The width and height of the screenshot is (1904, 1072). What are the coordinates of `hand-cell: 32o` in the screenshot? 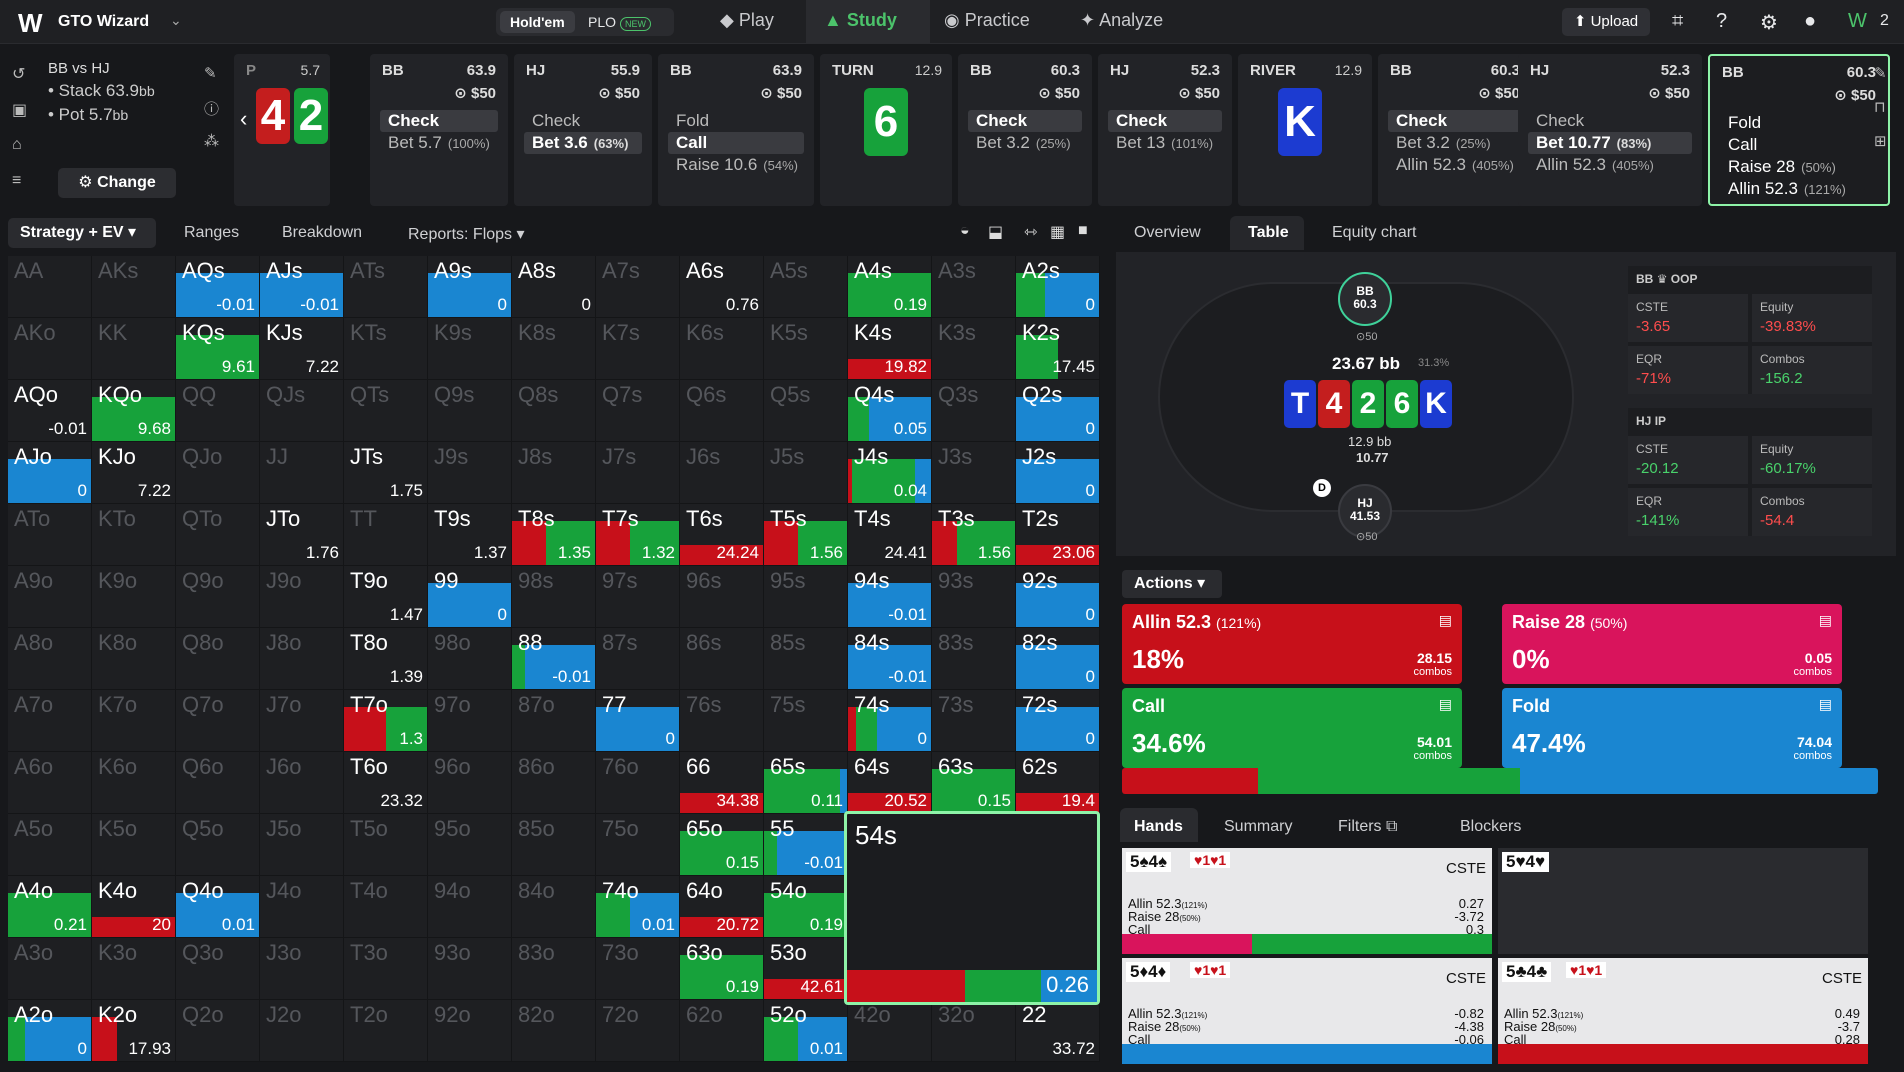 It's located at (974, 1031).